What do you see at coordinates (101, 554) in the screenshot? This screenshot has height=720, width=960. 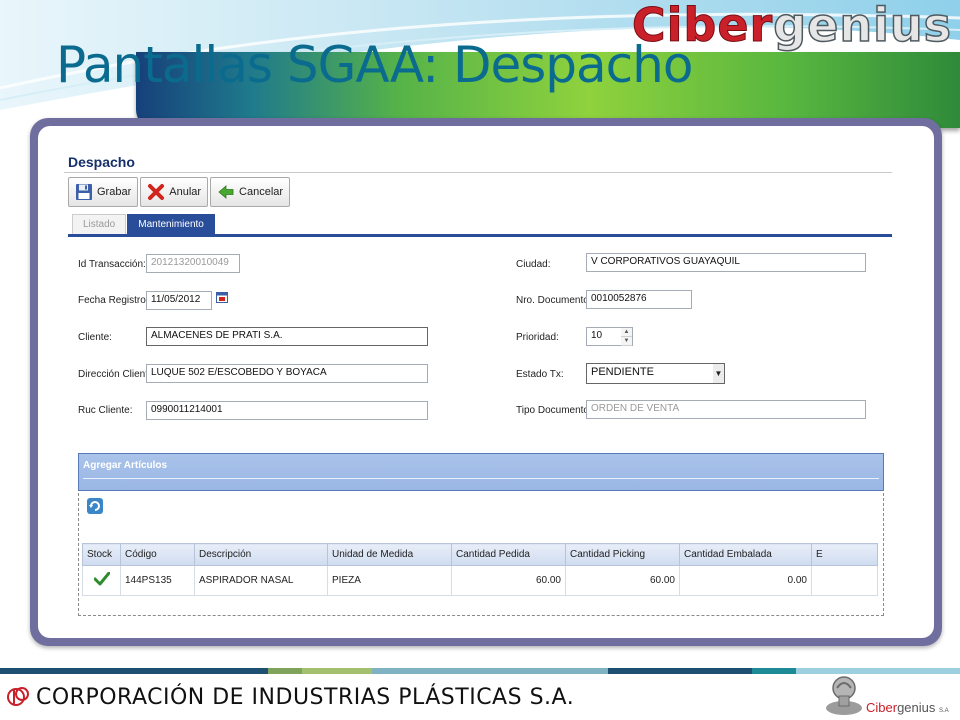 I see `col-header-stock: Stock` at bounding box center [101, 554].